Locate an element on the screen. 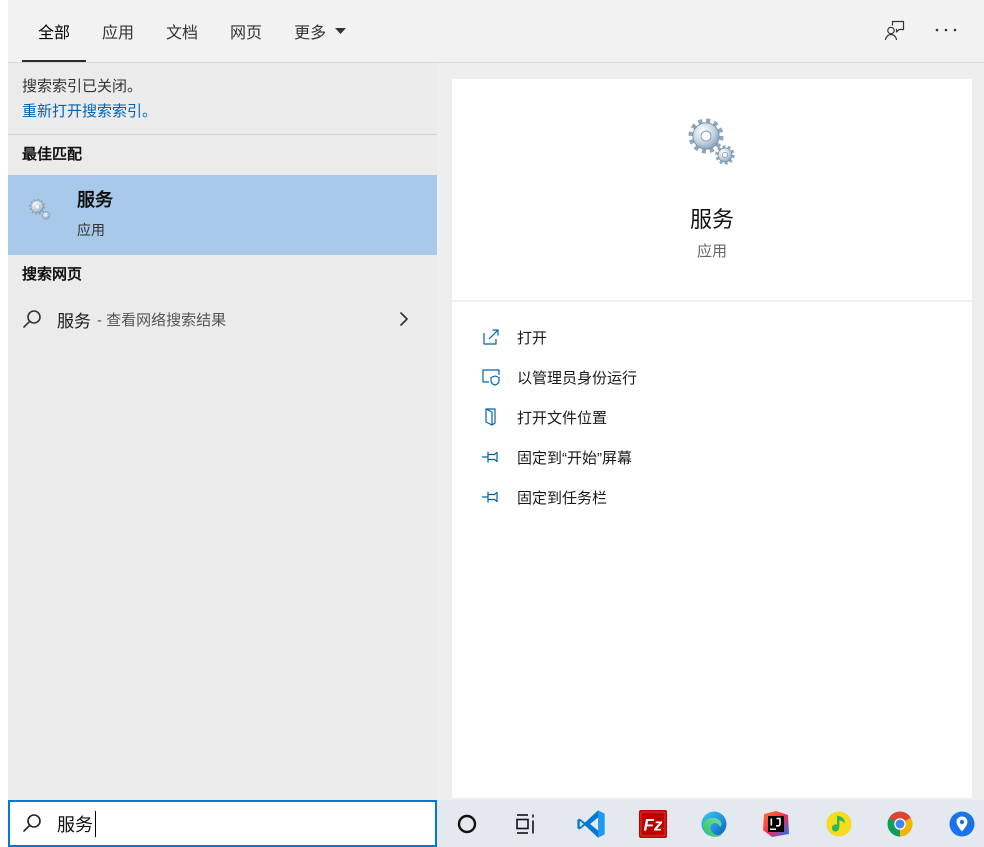 The height and width of the screenshot is (847, 984). best-match-type: 应用 is located at coordinates (91, 230).